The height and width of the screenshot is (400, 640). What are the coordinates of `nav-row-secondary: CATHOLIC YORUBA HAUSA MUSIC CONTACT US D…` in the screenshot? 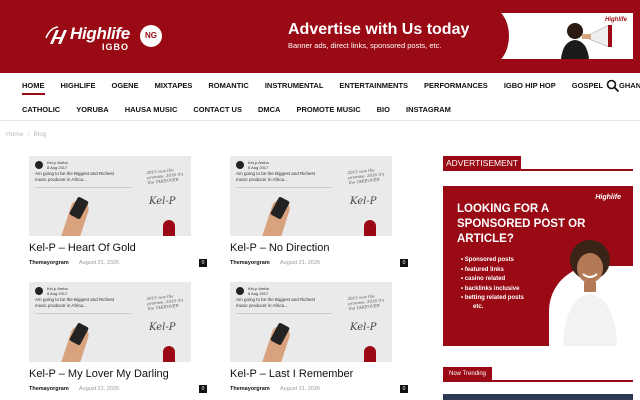 It's located at (236, 110).